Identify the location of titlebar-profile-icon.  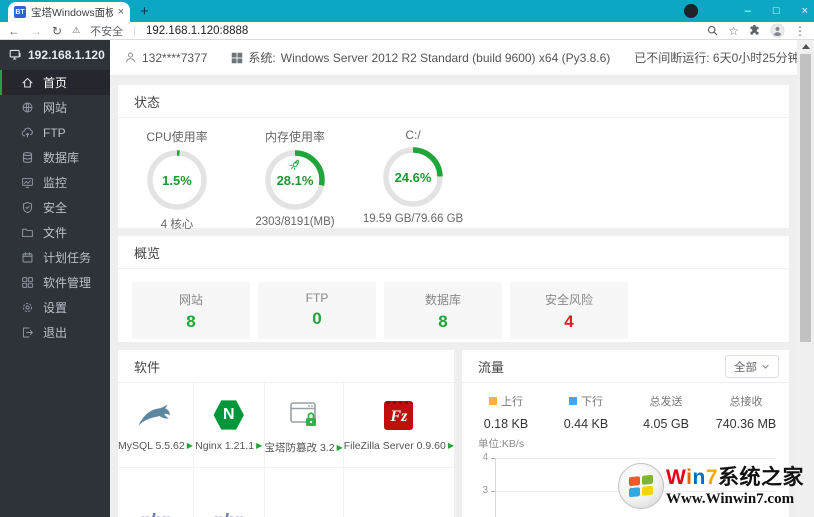
(691, 11).